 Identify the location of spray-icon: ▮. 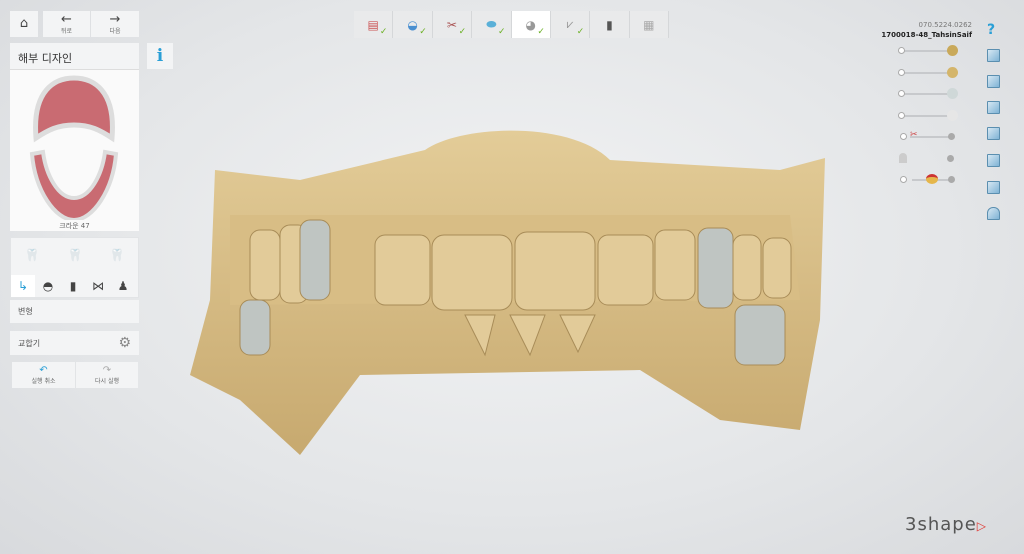
(73, 286).